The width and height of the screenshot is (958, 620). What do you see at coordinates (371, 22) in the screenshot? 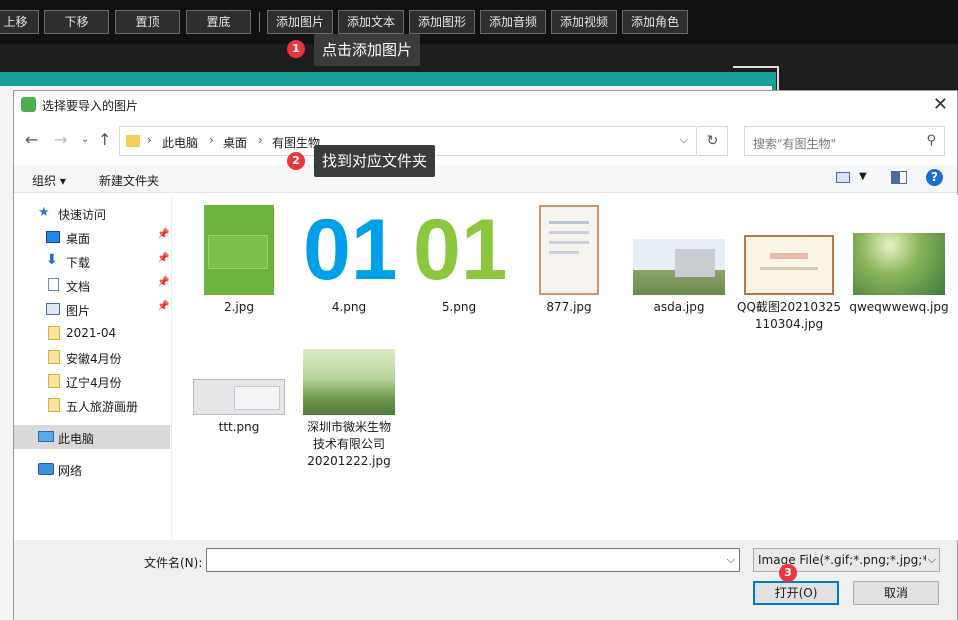
I see `add-text-button: 添加文本` at bounding box center [371, 22].